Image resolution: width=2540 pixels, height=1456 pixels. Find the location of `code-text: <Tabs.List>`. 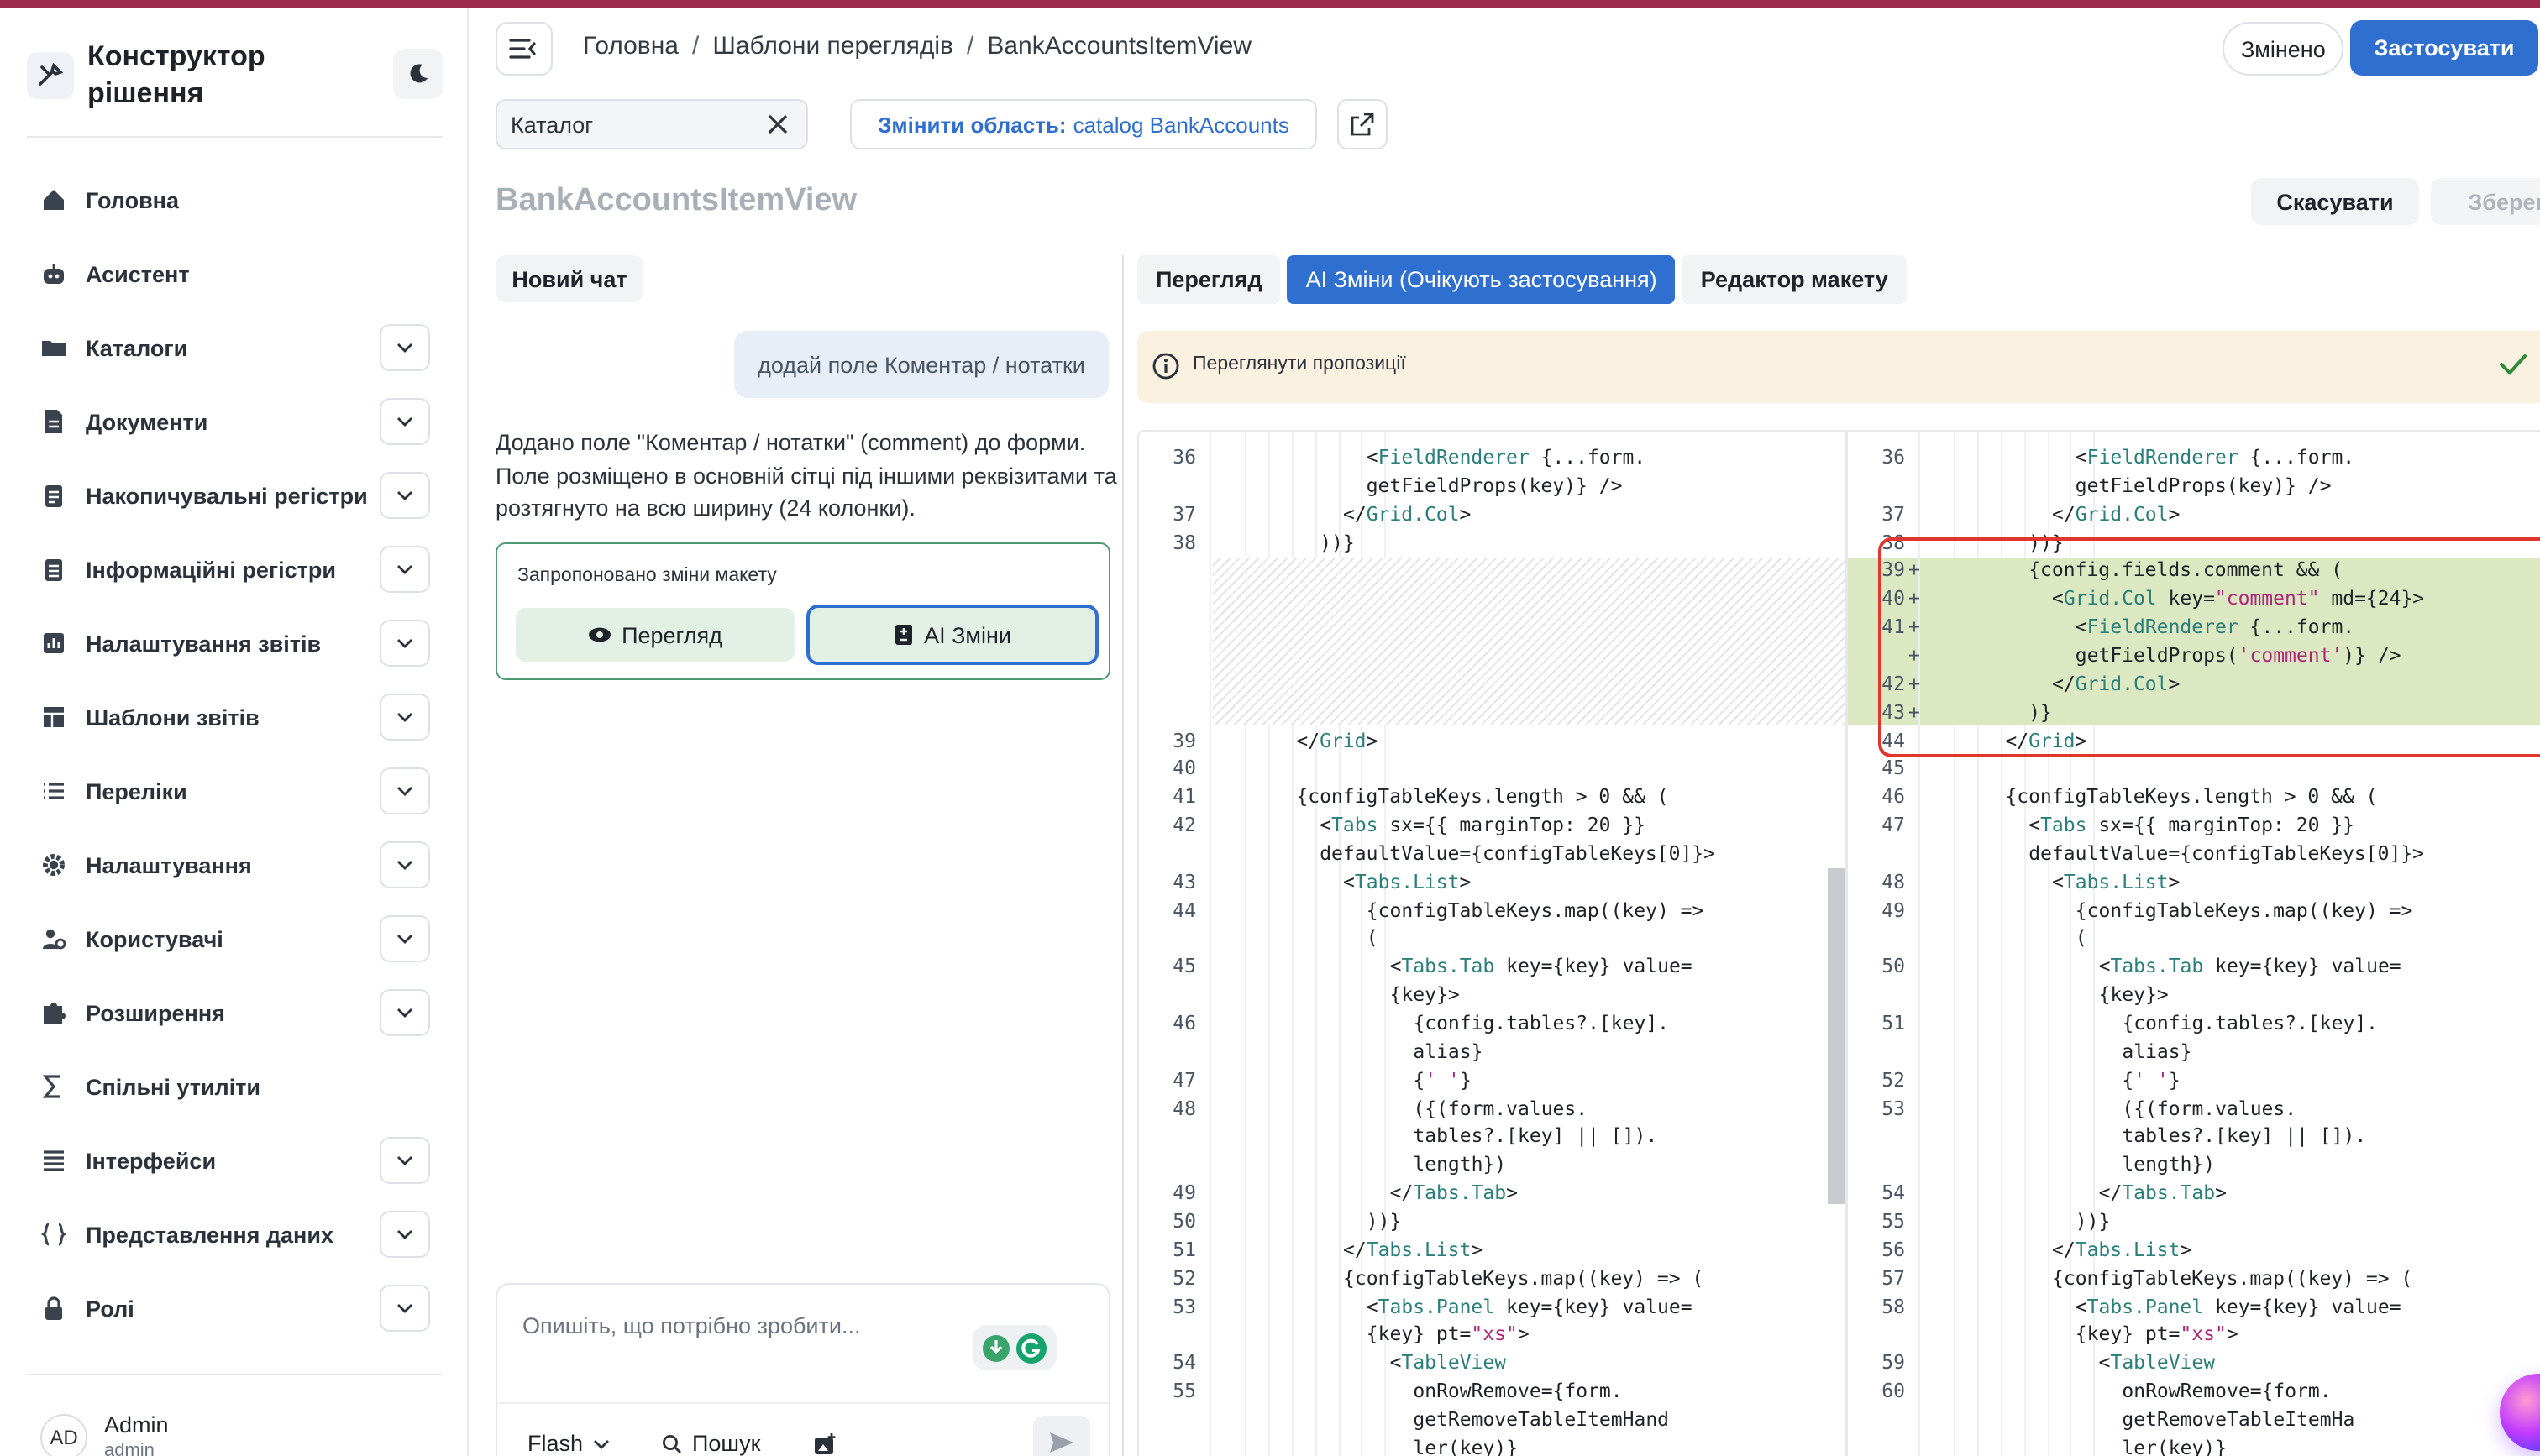

code-text: <Tabs.List> is located at coordinates (2116, 881).